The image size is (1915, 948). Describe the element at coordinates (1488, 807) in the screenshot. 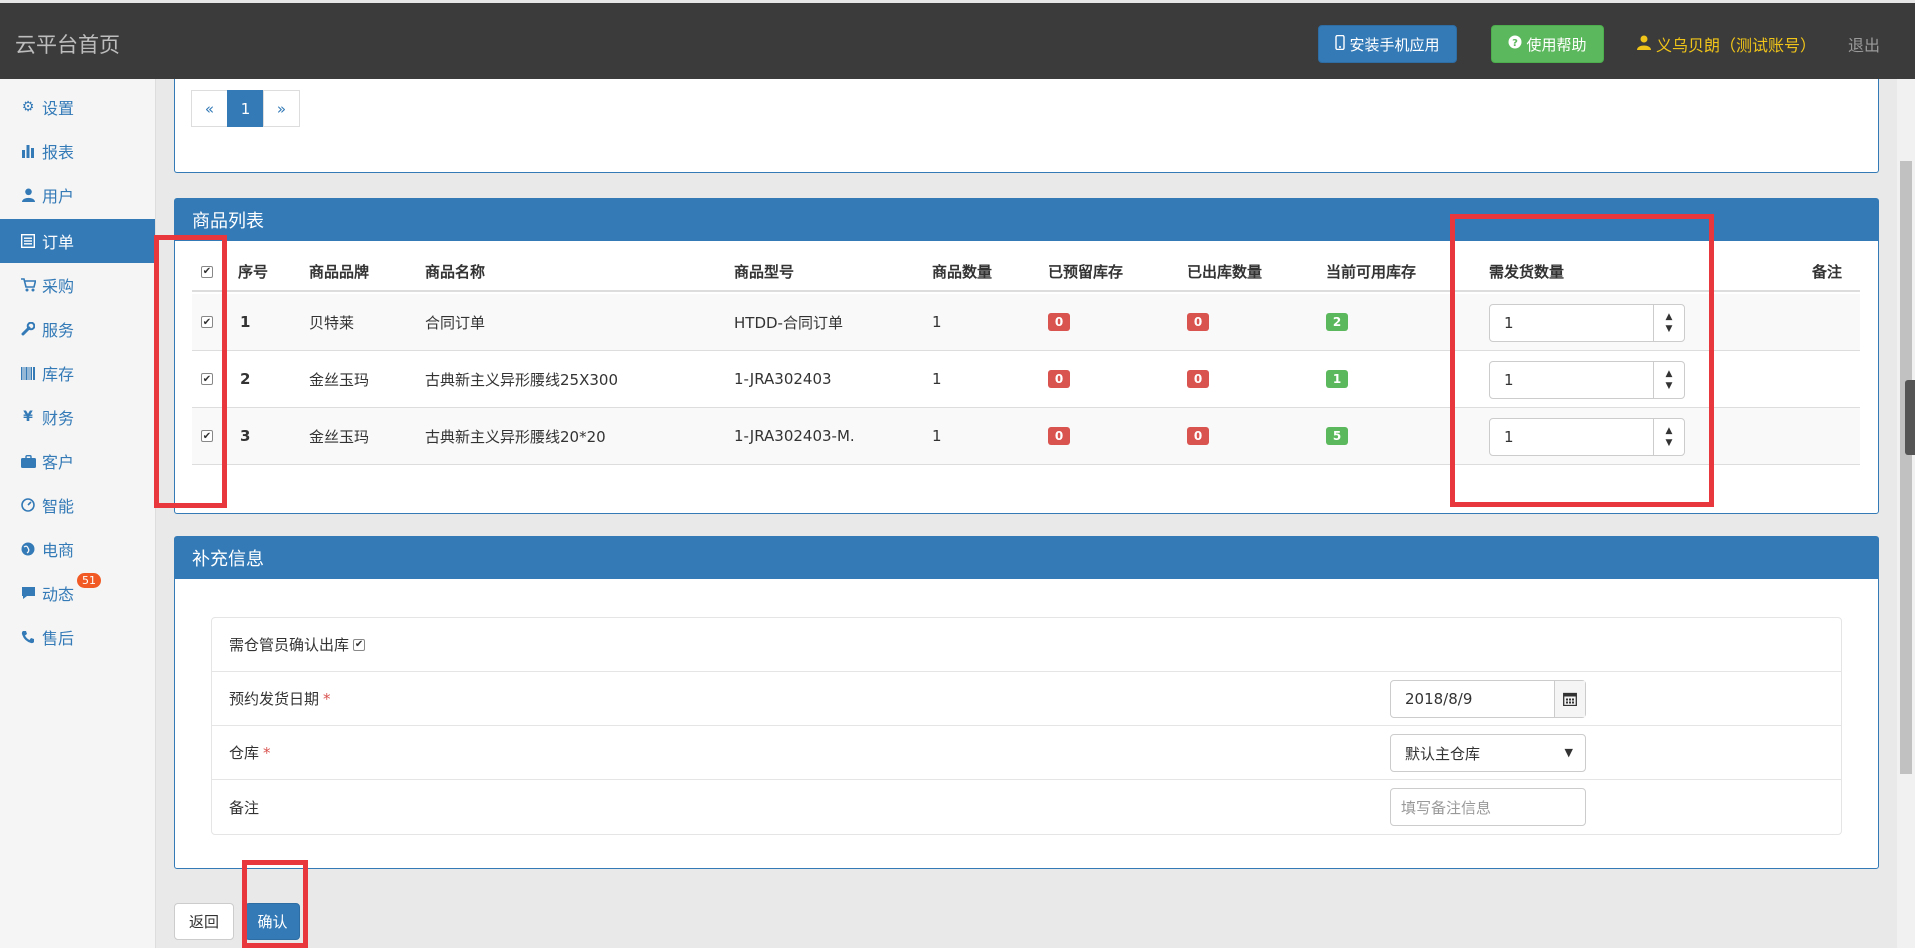

I see `note-input: 填写备注信息` at that location.